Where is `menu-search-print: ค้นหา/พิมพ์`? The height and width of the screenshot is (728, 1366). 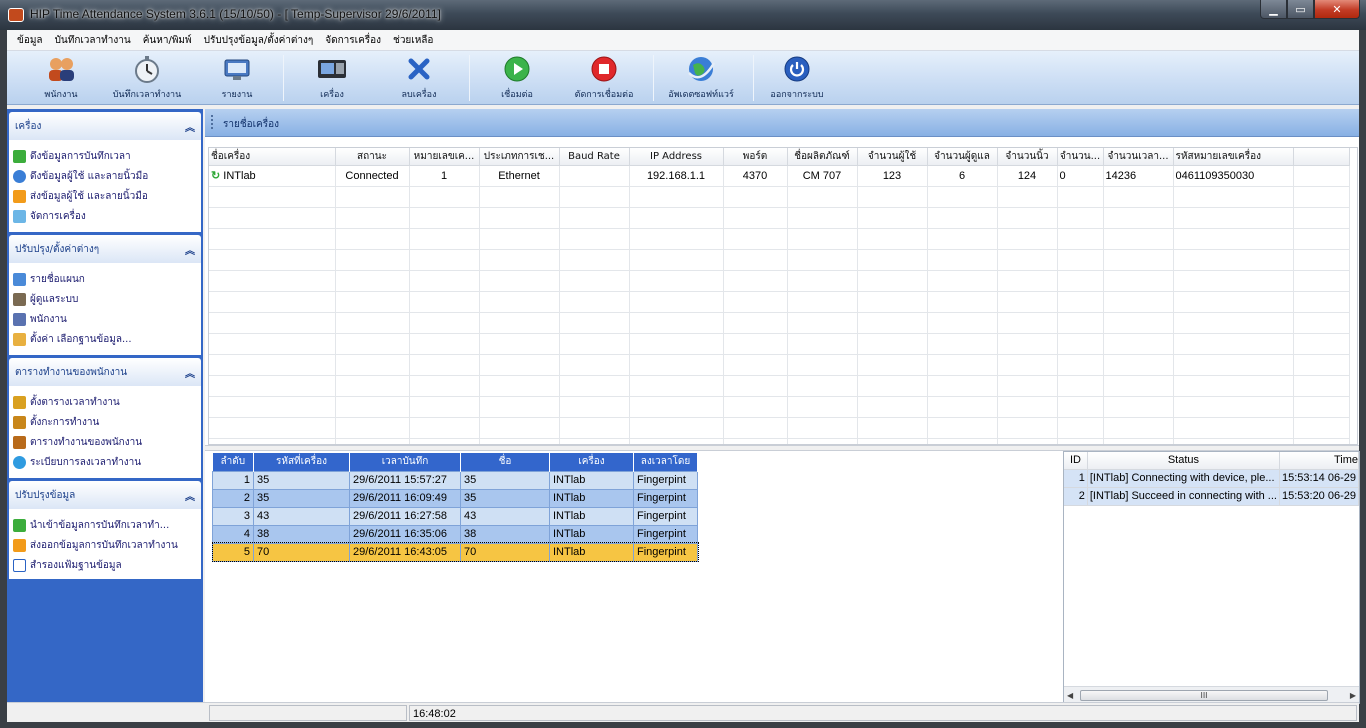 menu-search-print: ค้นหา/พิมพ์ is located at coordinates (167, 40).